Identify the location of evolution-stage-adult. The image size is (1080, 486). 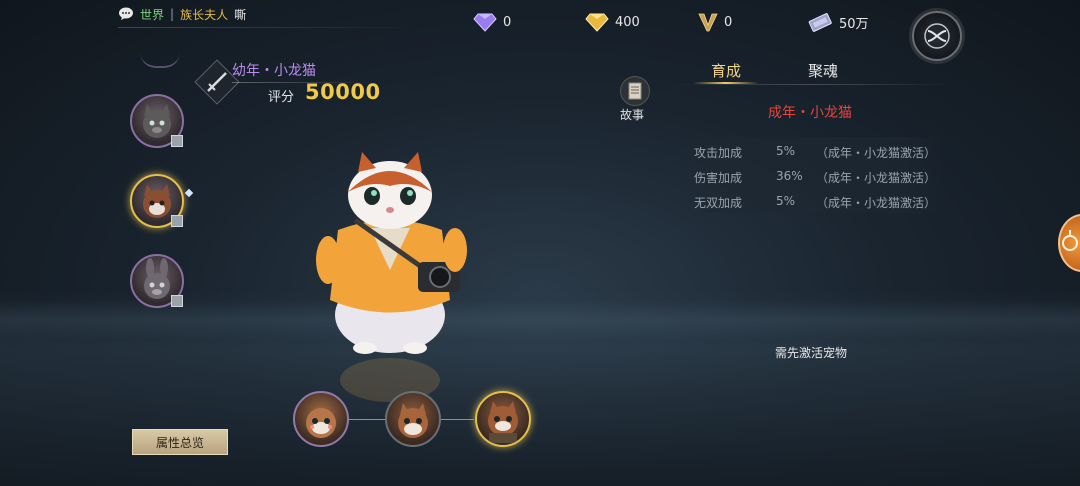
(503, 419).